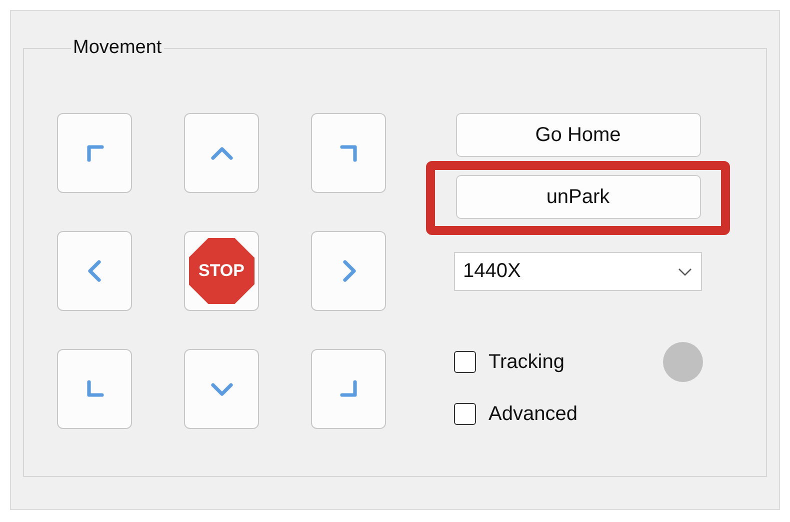  I want to click on move-down-left-button, so click(94, 389).